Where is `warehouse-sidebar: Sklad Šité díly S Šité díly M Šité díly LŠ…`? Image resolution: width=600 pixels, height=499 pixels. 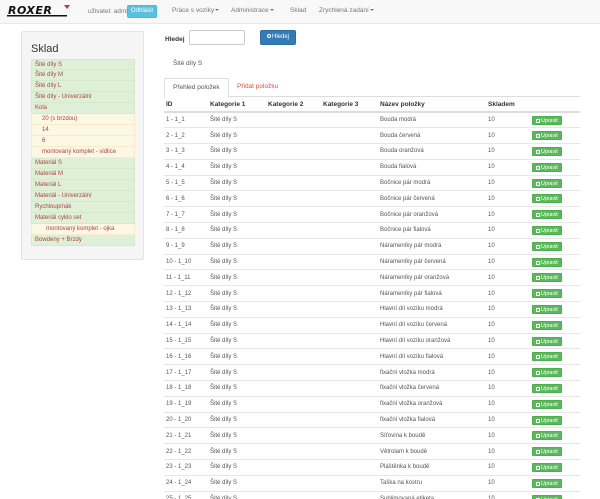 warehouse-sidebar: Sklad Šité díly S Šité díly M Šité díly LŠ… is located at coordinates (82, 145).